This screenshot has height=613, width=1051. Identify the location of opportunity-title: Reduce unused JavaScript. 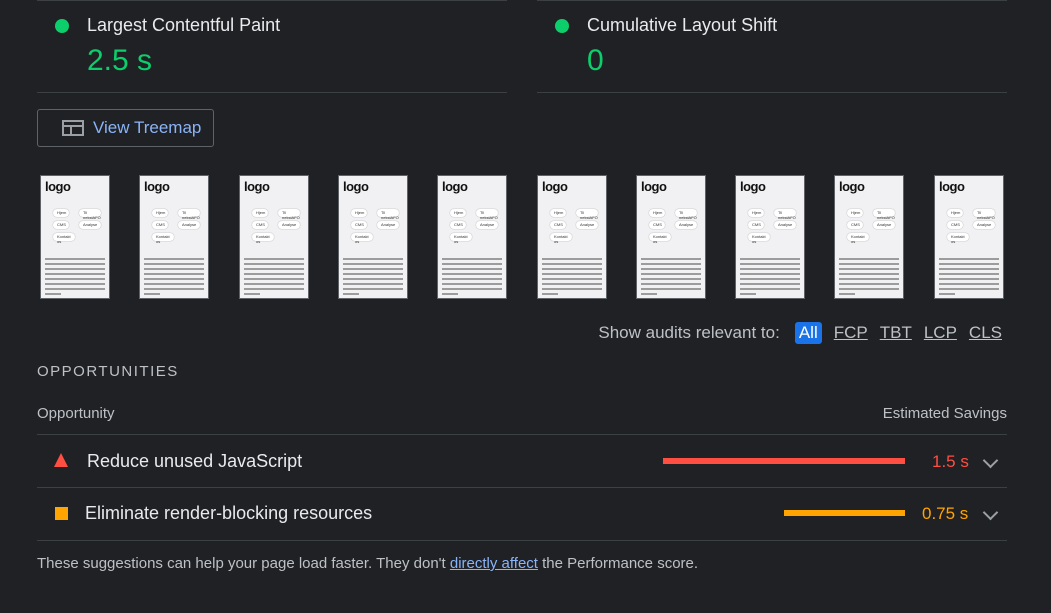
(195, 461).